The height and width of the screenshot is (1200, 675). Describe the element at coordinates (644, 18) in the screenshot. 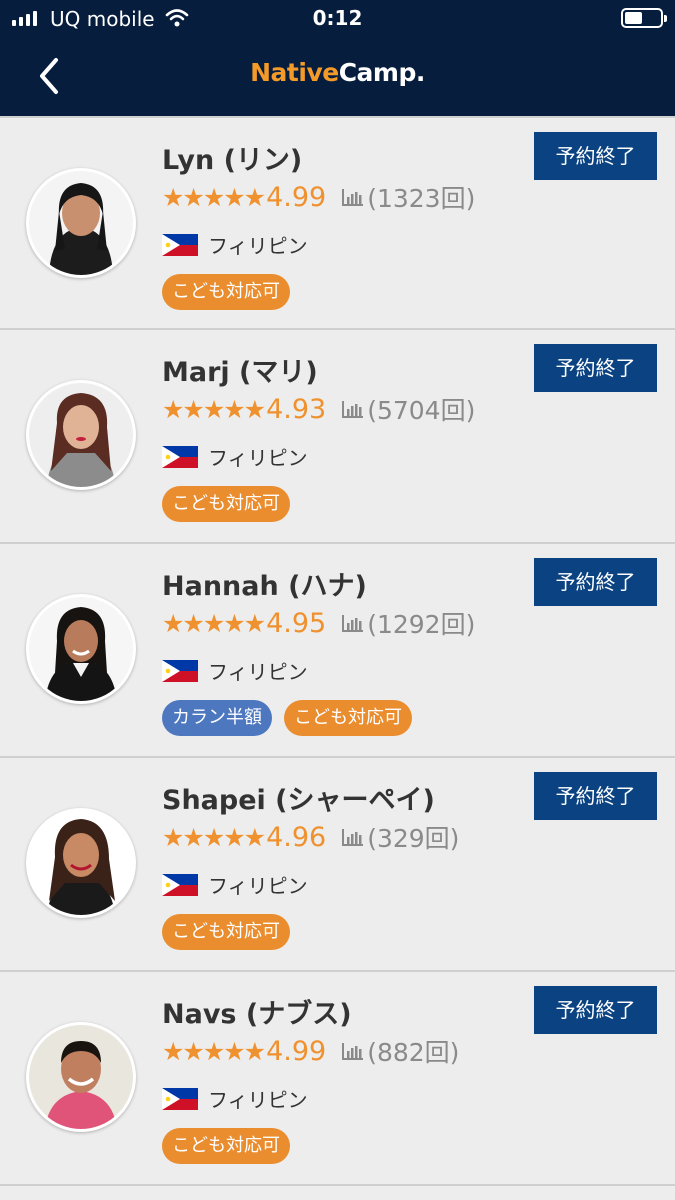

I see `battery-icon` at that location.